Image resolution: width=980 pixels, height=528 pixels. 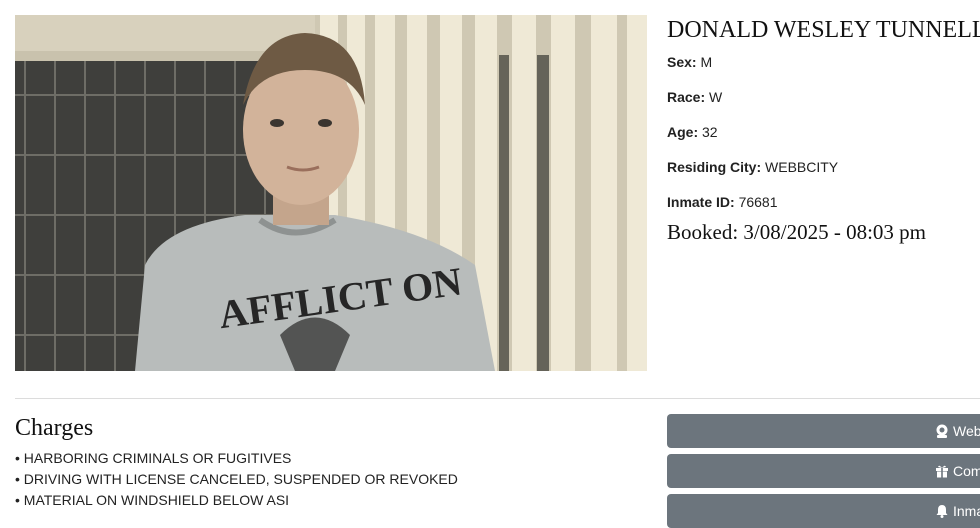 What do you see at coordinates (942, 431) in the screenshot?
I see `webcam-icon` at bounding box center [942, 431].